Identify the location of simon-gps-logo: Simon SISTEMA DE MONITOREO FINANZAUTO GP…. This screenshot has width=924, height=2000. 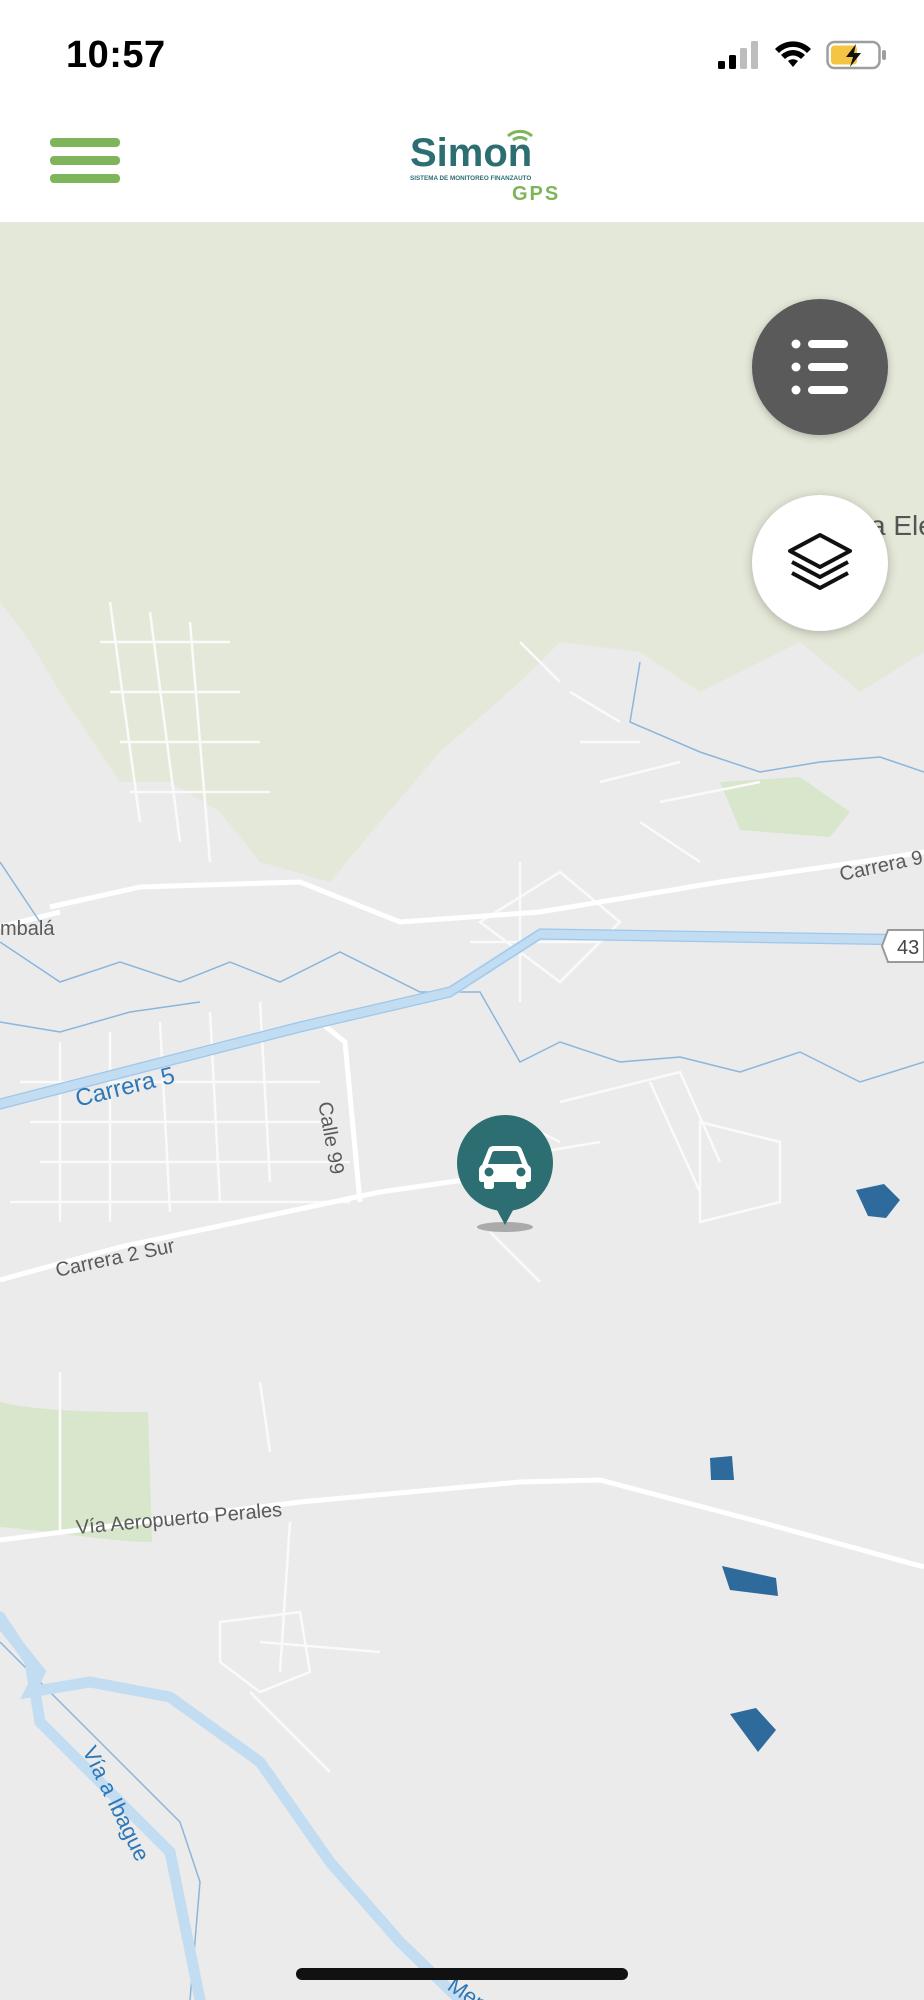
(484, 166).